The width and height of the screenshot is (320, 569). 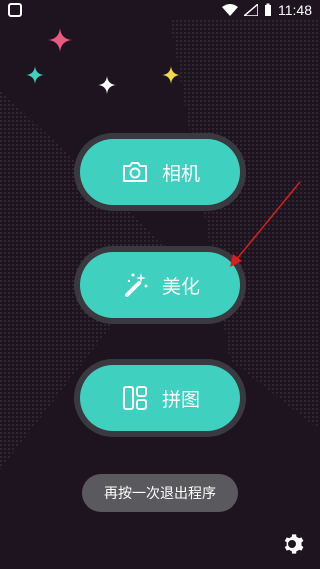 What do you see at coordinates (160, 285) in the screenshot?
I see `beautify-button: 美化` at bounding box center [160, 285].